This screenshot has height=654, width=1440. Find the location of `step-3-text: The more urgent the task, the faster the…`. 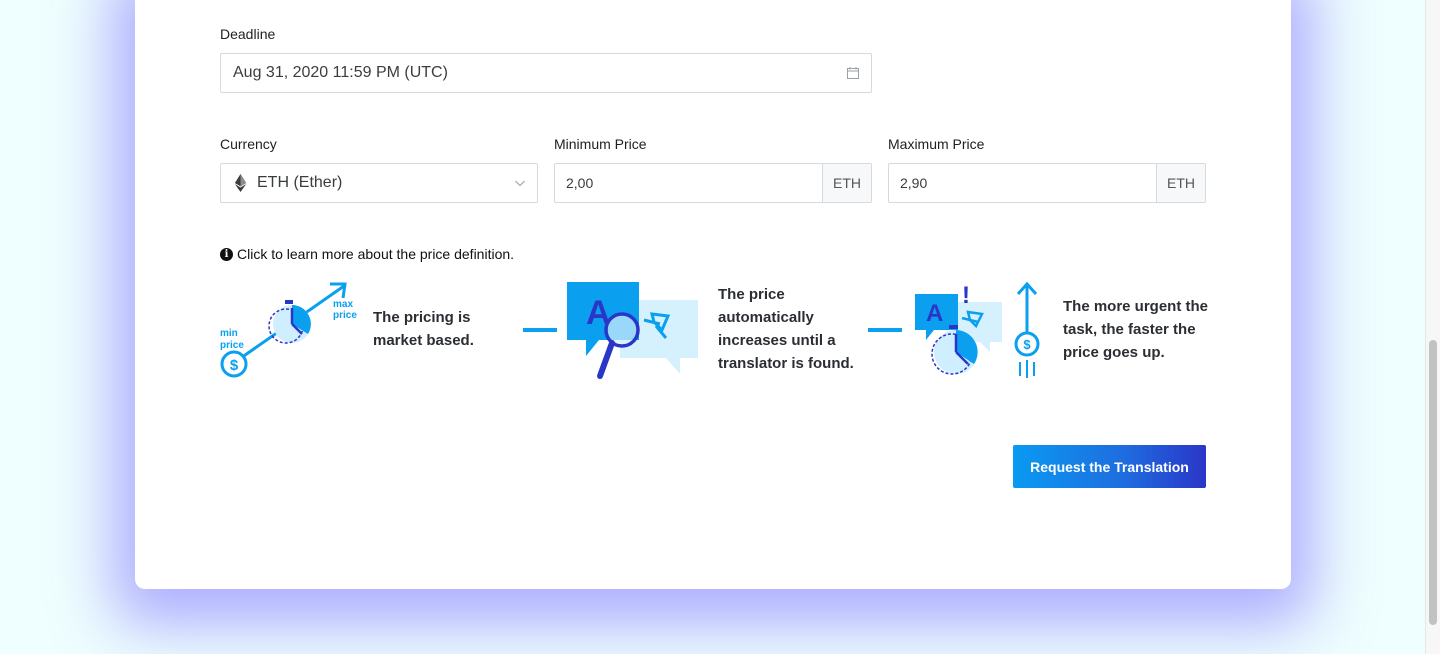

step-3-text: The more urgent the task, the faster the… is located at coordinates (1136, 329).